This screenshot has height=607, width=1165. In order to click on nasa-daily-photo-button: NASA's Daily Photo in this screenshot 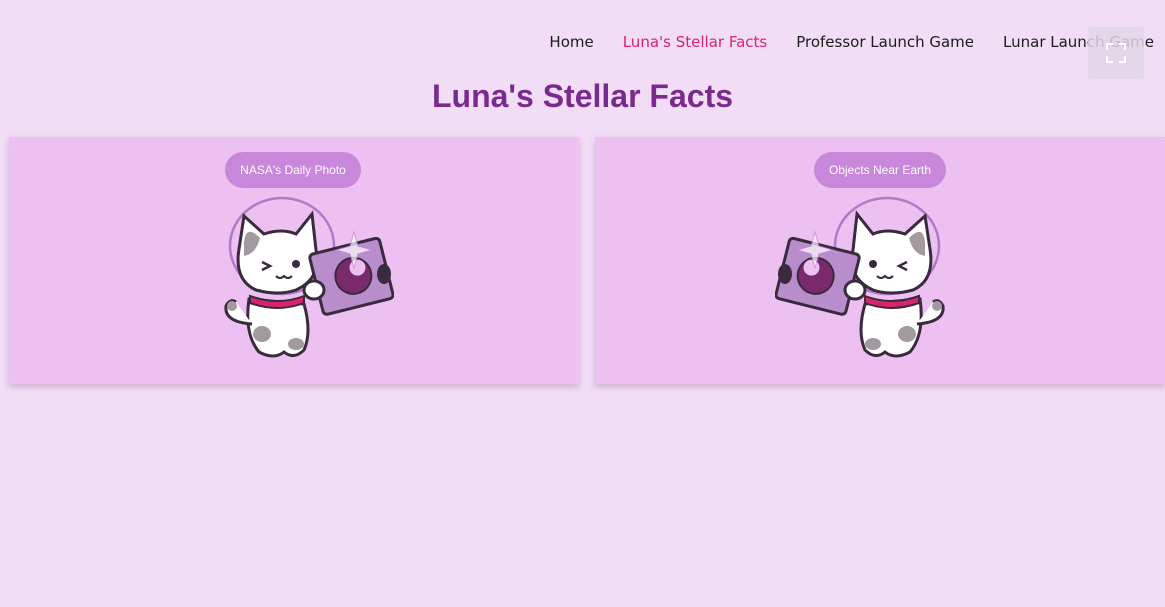, I will do `click(293, 170)`.